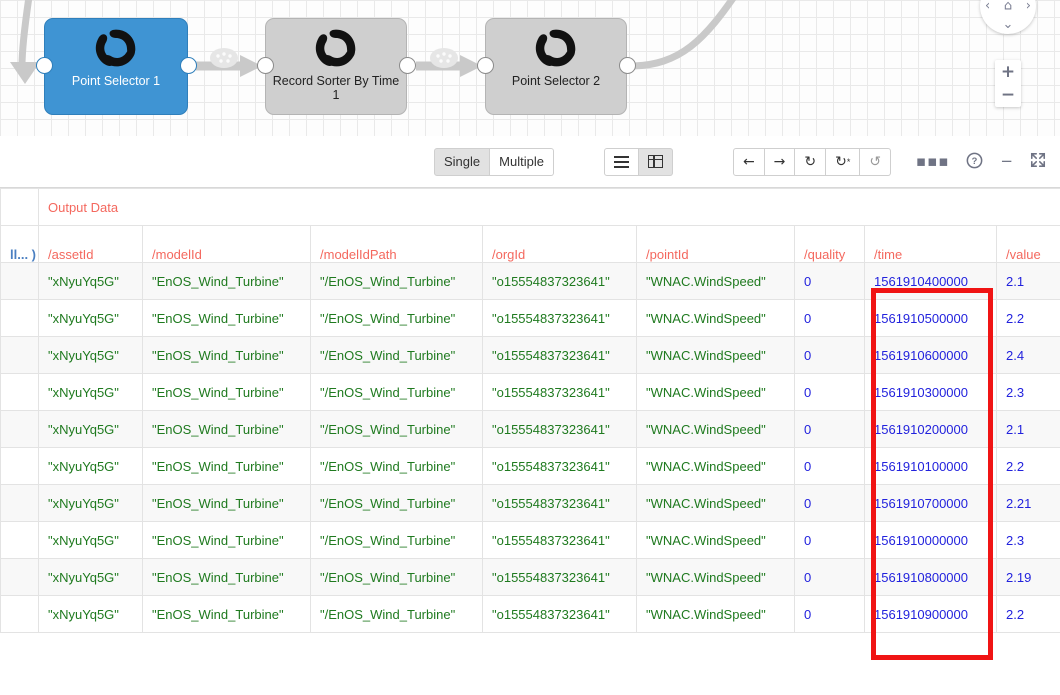  Describe the element at coordinates (559, 244) in the screenshot. I see `column-header-orgid: /orgId` at that location.